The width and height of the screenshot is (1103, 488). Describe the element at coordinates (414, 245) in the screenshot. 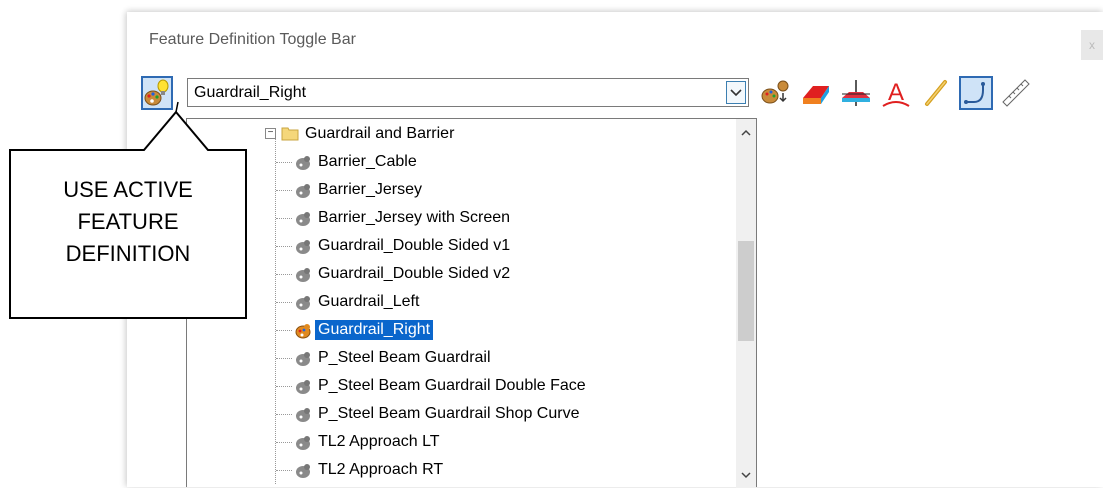

I see `tree-item-label: Guardrail_Double Sided v1` at that location.